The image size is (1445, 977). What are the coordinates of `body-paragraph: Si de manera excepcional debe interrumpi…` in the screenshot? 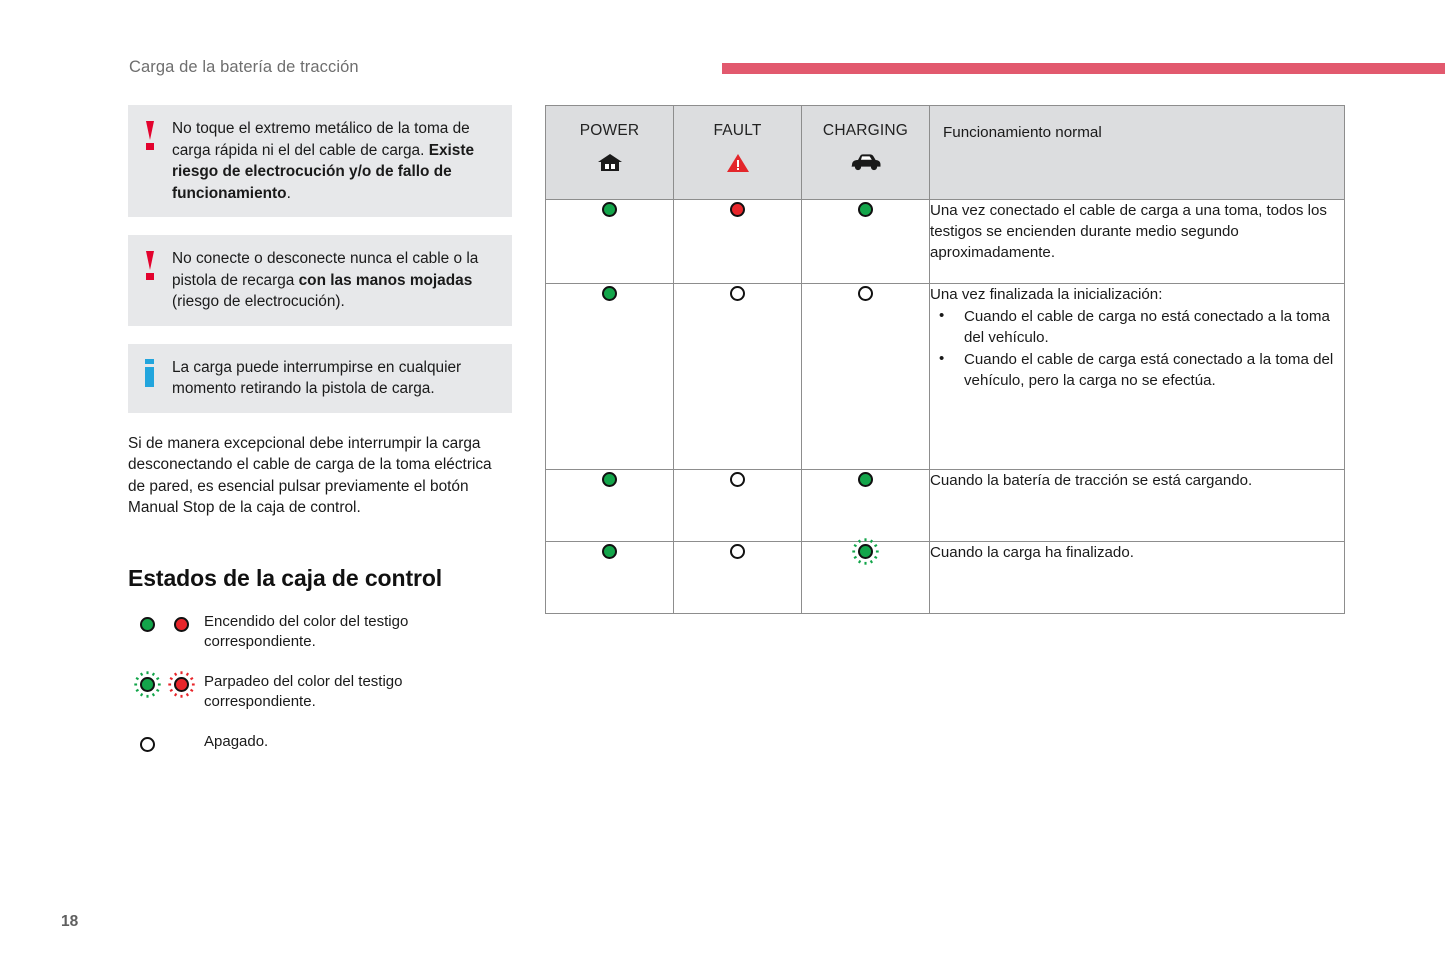 It's located at (310, 475).